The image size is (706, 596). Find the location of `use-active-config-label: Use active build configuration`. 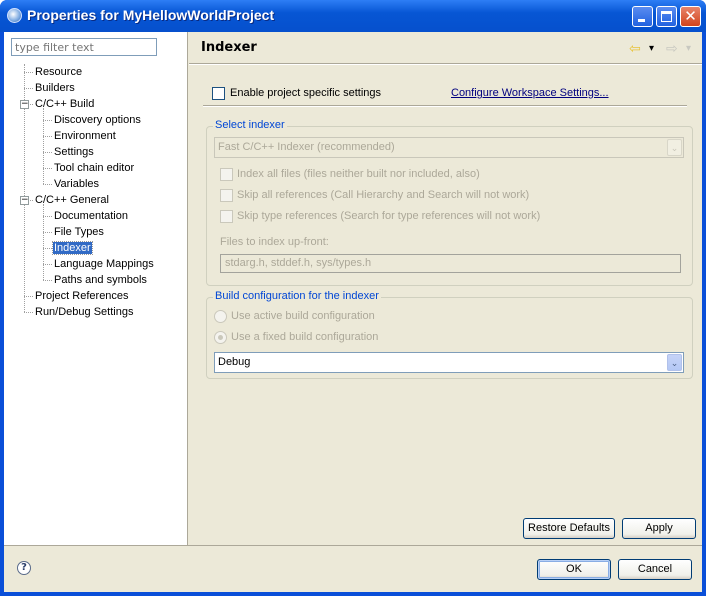

use-active-config-label: Use active build configuration is located at coordinates (303, 316).